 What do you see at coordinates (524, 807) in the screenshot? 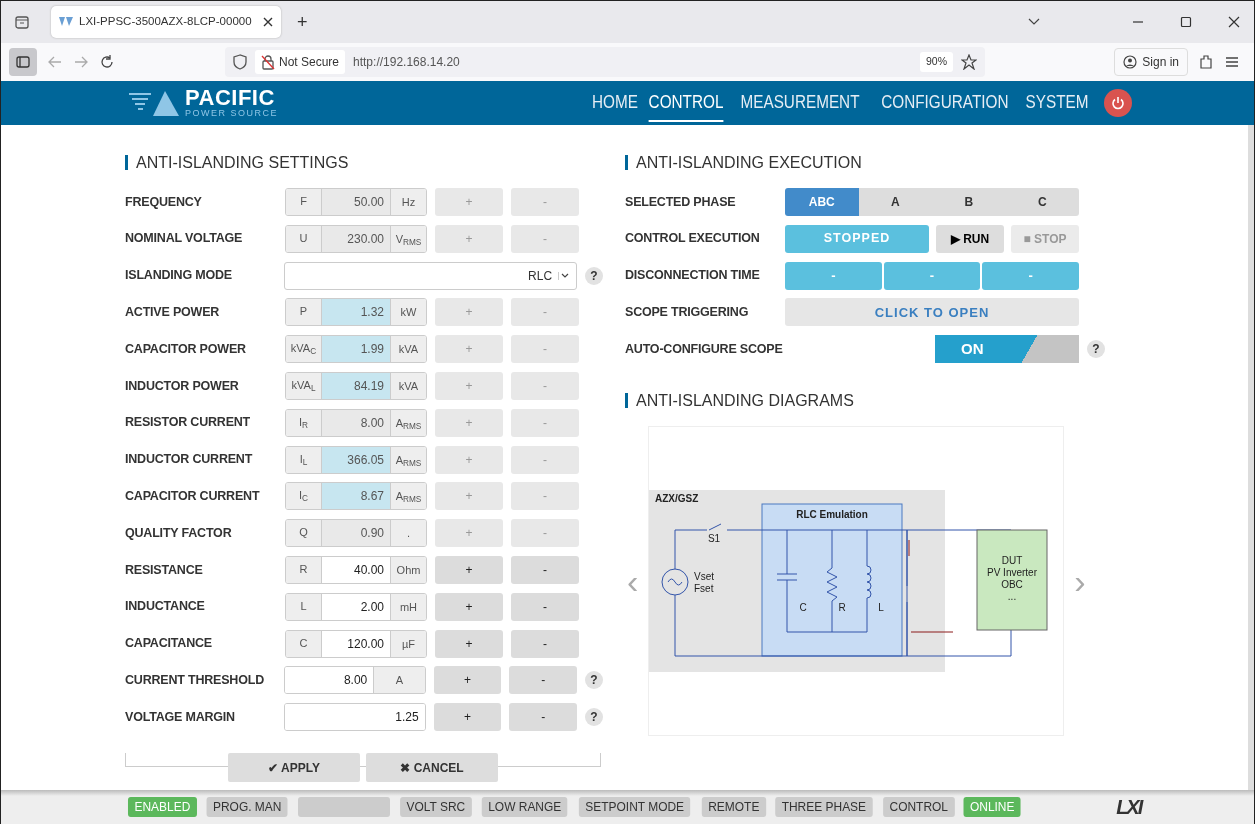
I see `status-indicator: LOW RANGE` at bounding box center [524, 807].